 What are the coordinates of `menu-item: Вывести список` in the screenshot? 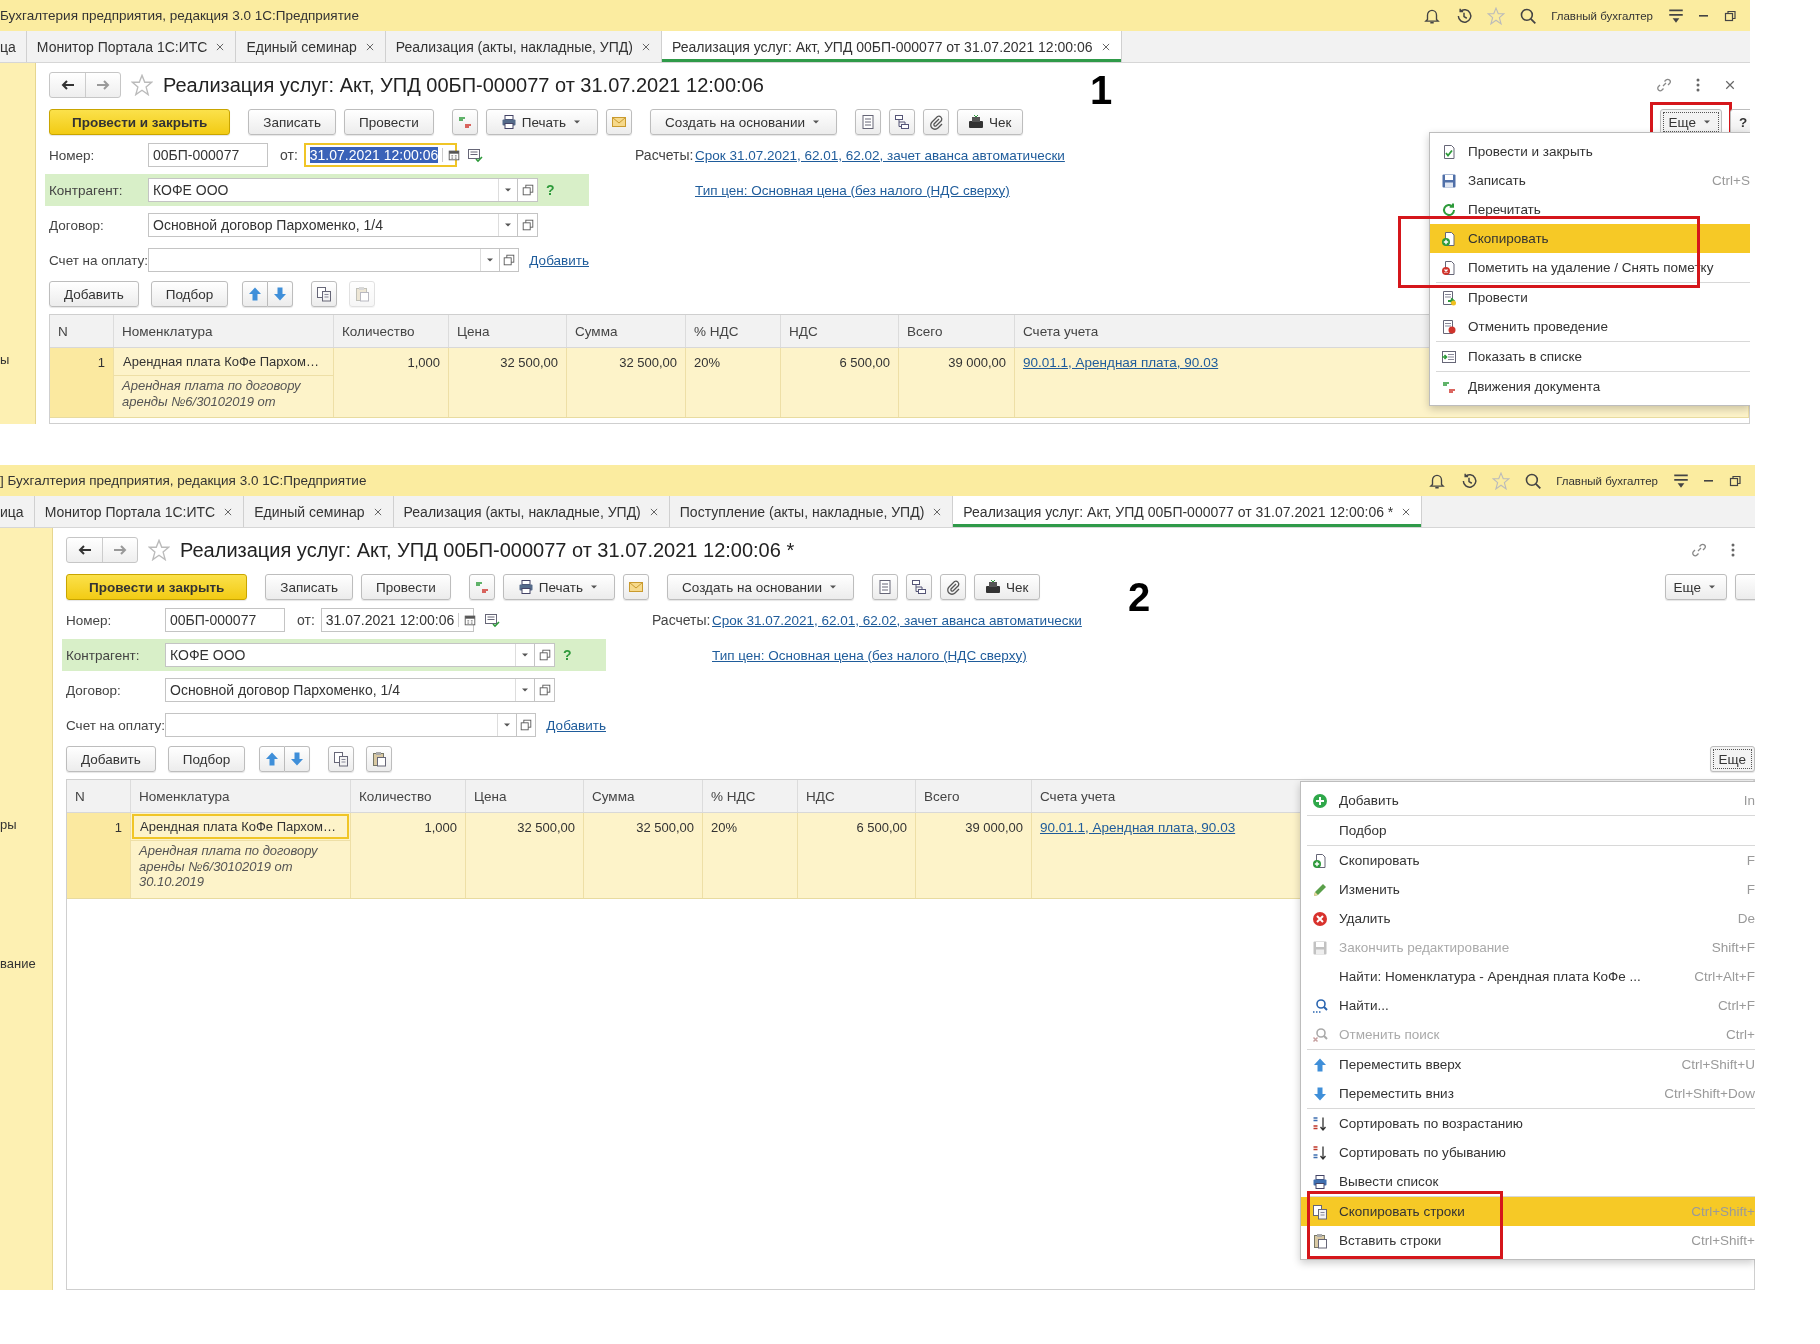 It's located at (1528, 1181).